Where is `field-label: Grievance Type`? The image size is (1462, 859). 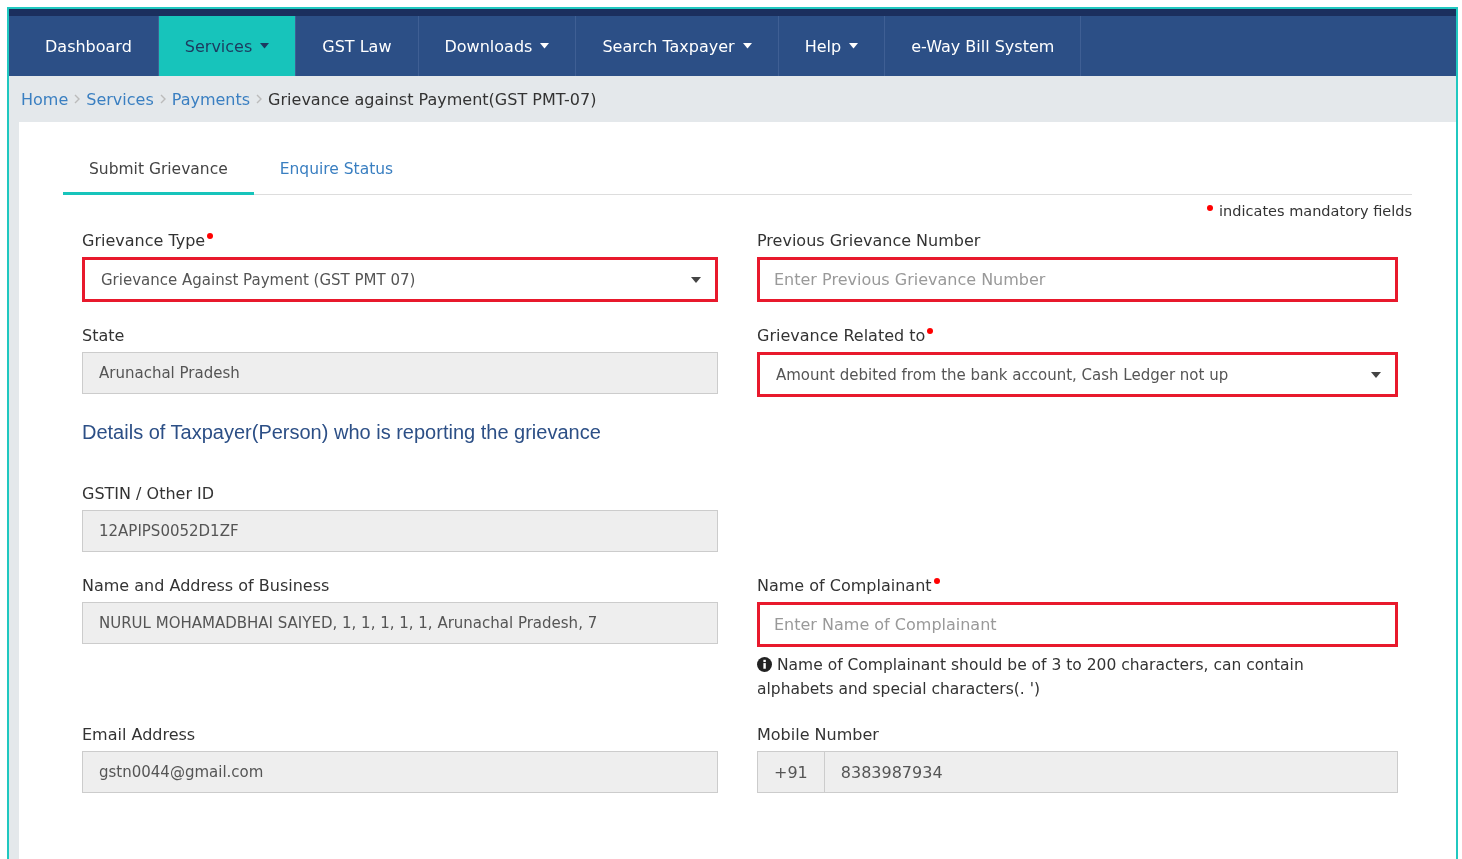 field-label: Grievance Type is located at coordinates (144, 240).